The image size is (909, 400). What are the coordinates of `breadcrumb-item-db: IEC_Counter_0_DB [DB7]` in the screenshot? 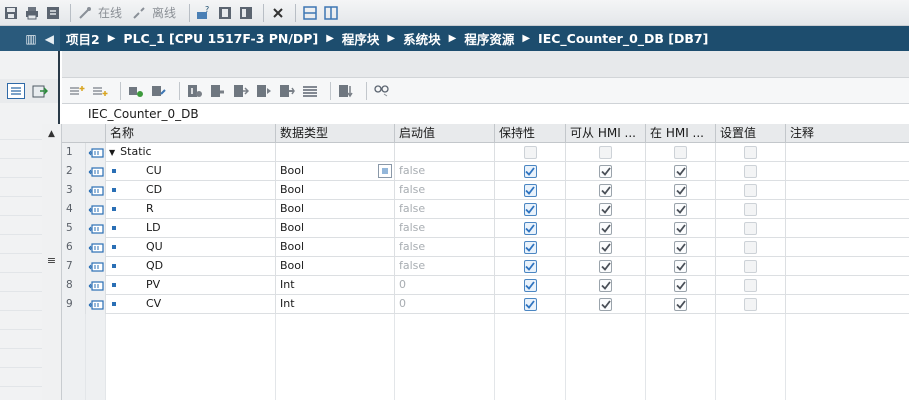 It's located at (623, 38).